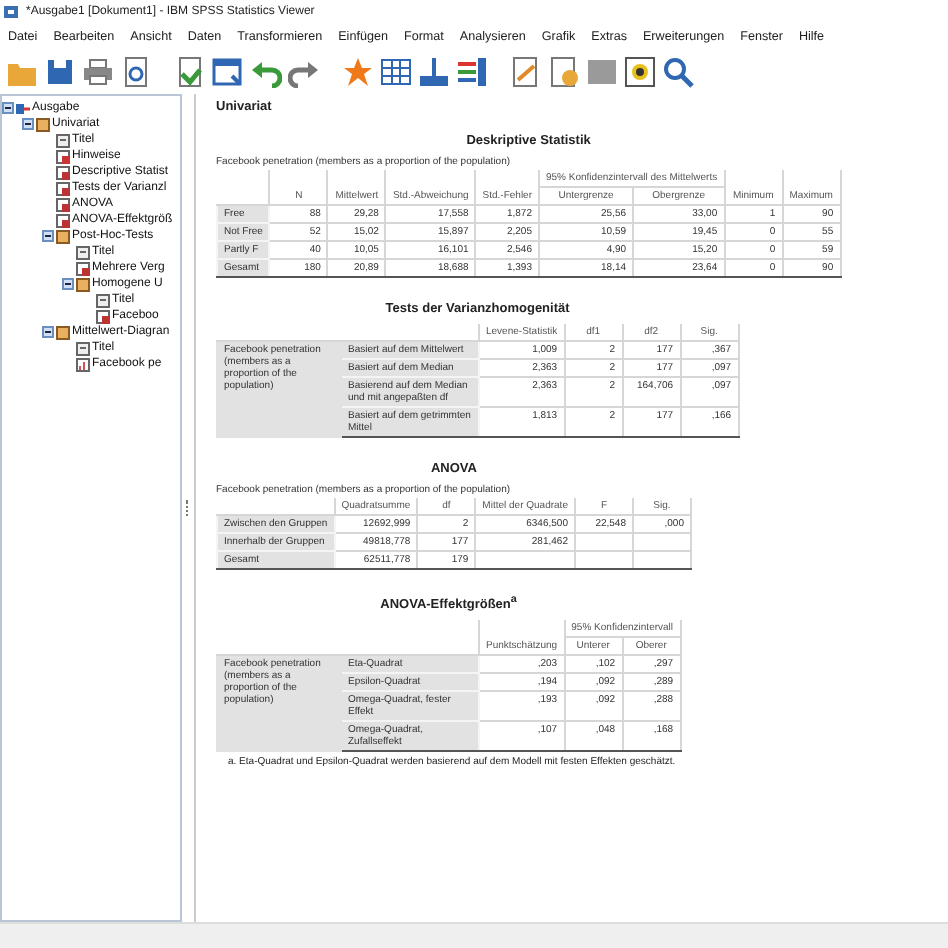 This screenshot has width=948, height=948. Describe the element at coordinates (434, 72) in the screenshot. I see `scale-icon` at that location.